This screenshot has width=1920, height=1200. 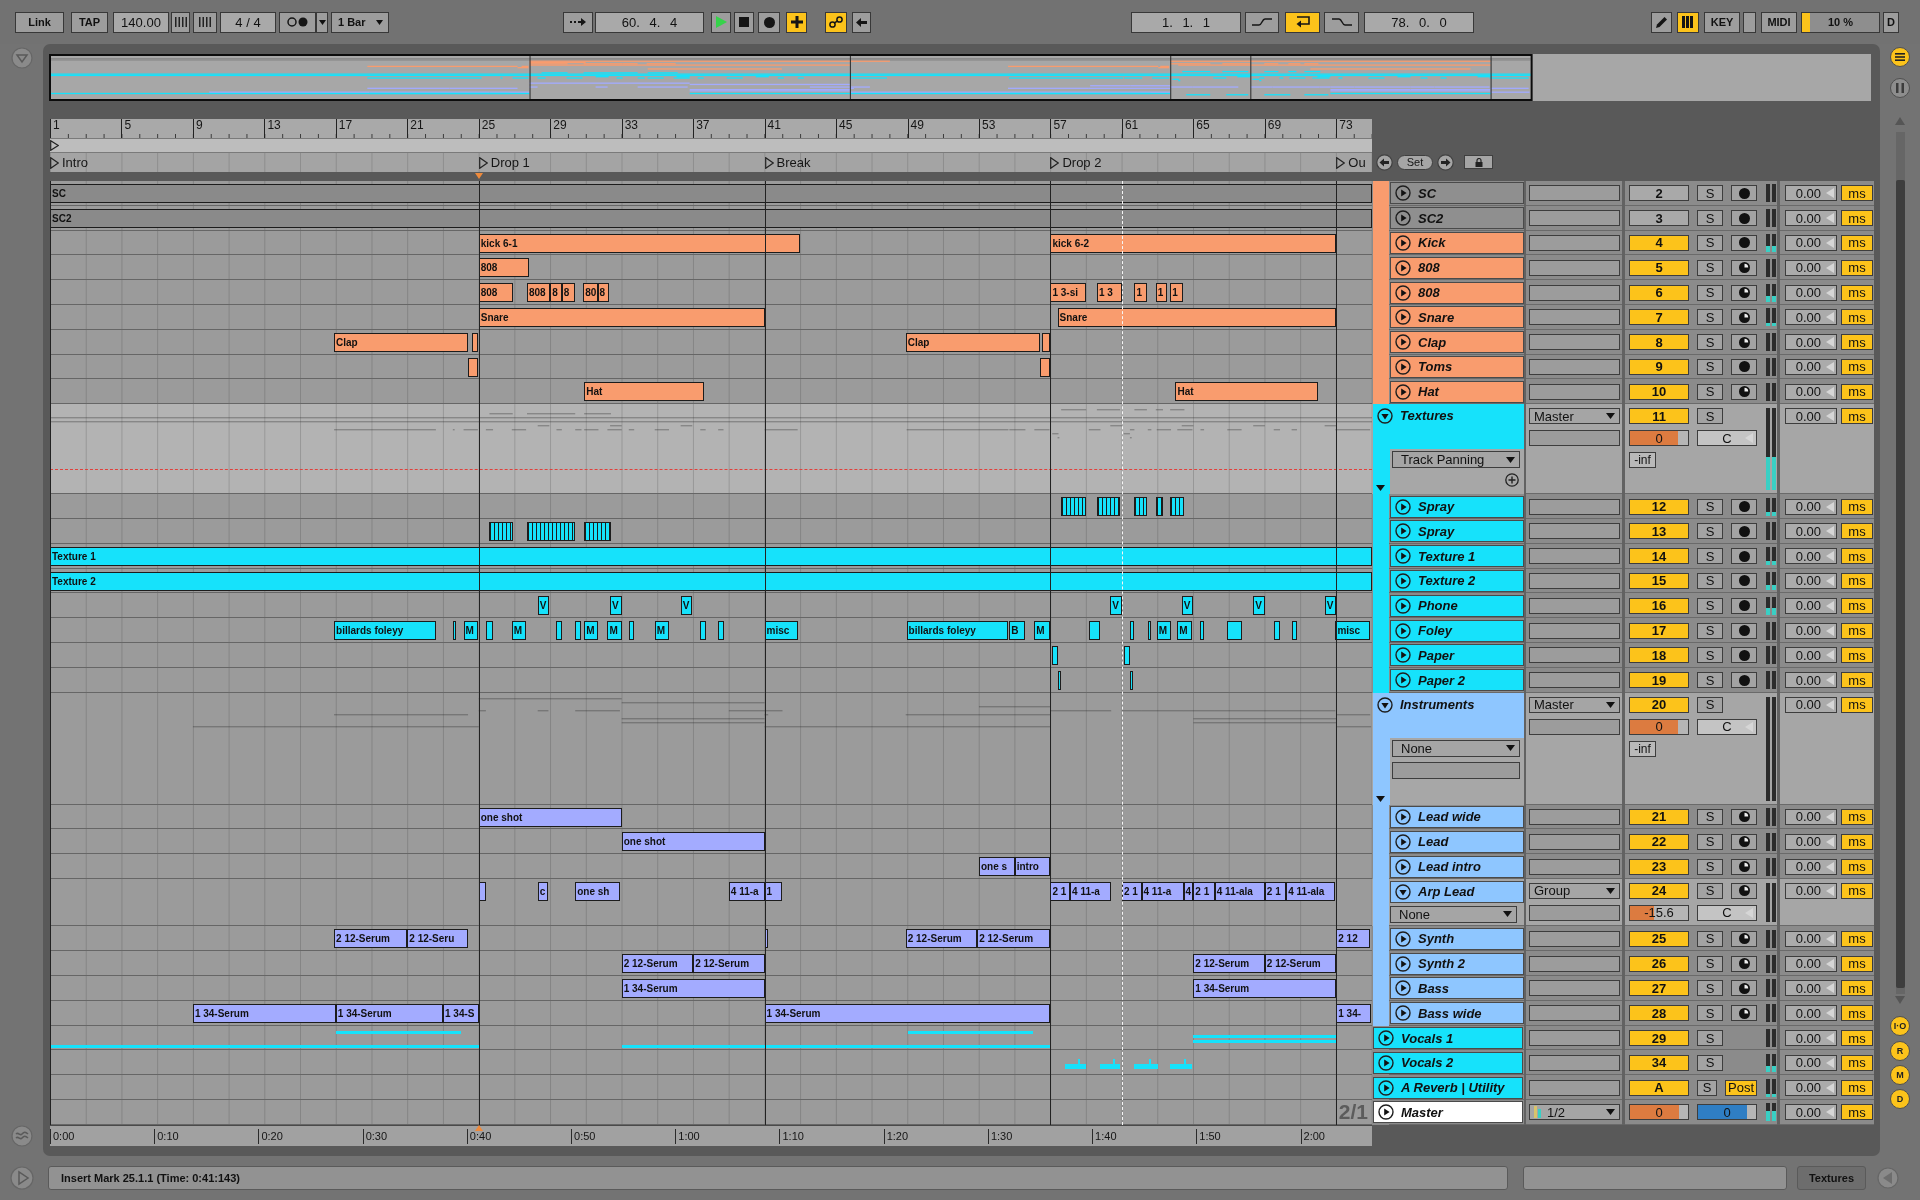 What do you see at coordinates (1659, 506) in the screenshot?
I see `track-number-button: 12` at bounding box center [1659, 506].